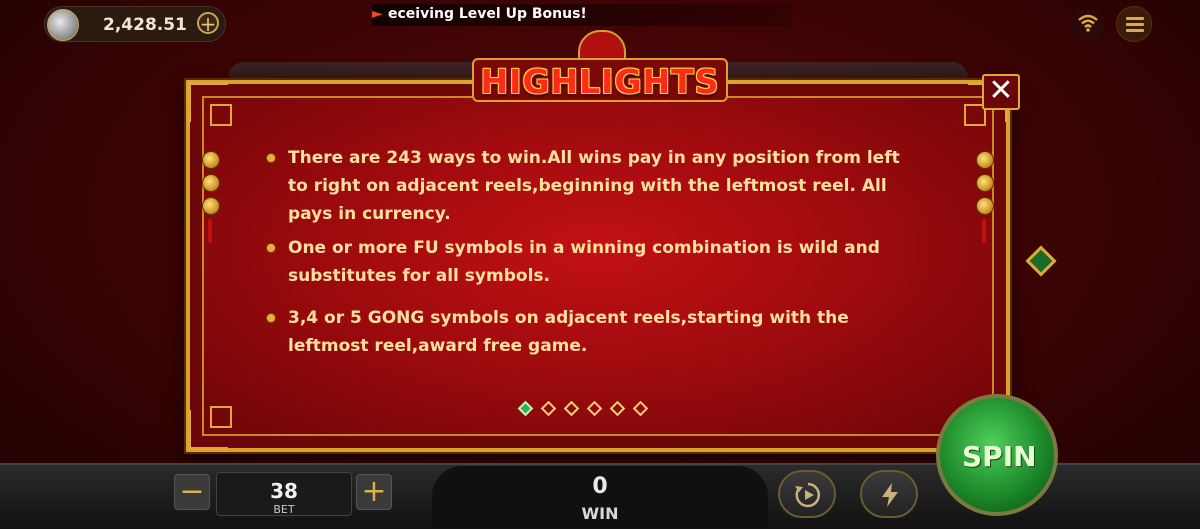 The height and width of the screenshot is (529, 1200). Describe the element at coordinates (525, 408) in the screenshot. I see `page-dot-active` at that location.